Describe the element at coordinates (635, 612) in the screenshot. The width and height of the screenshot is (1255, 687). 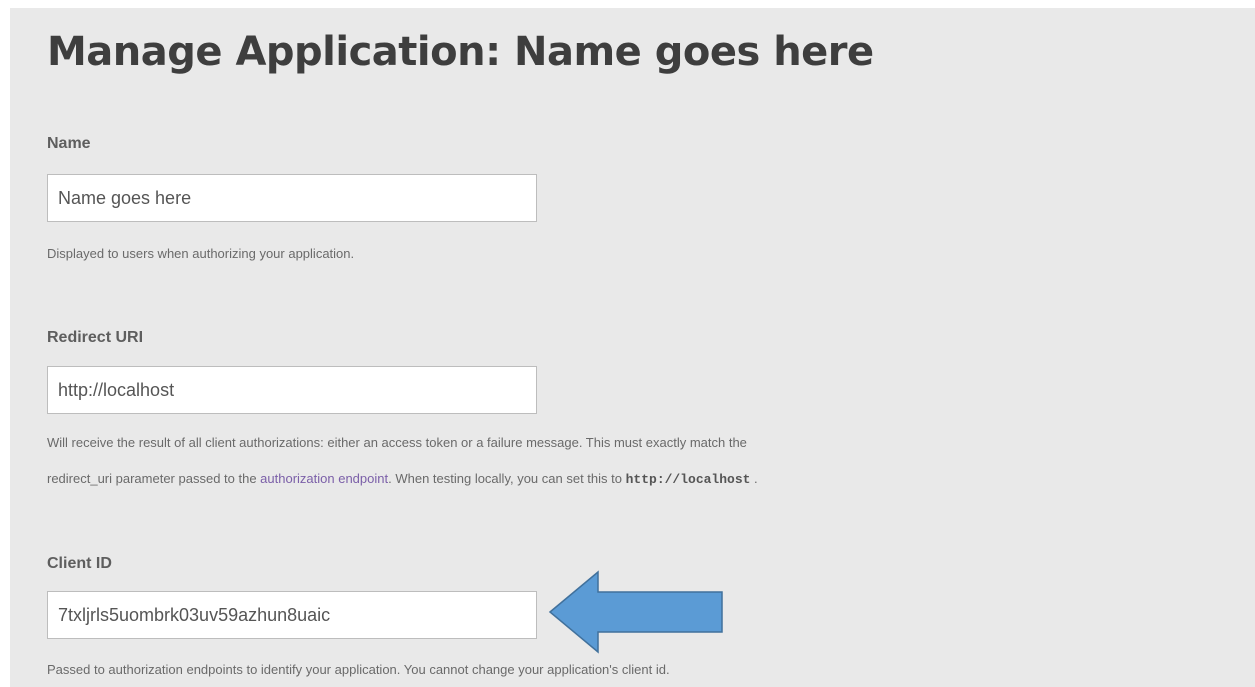
I see `left-arrow-icon` at that location.